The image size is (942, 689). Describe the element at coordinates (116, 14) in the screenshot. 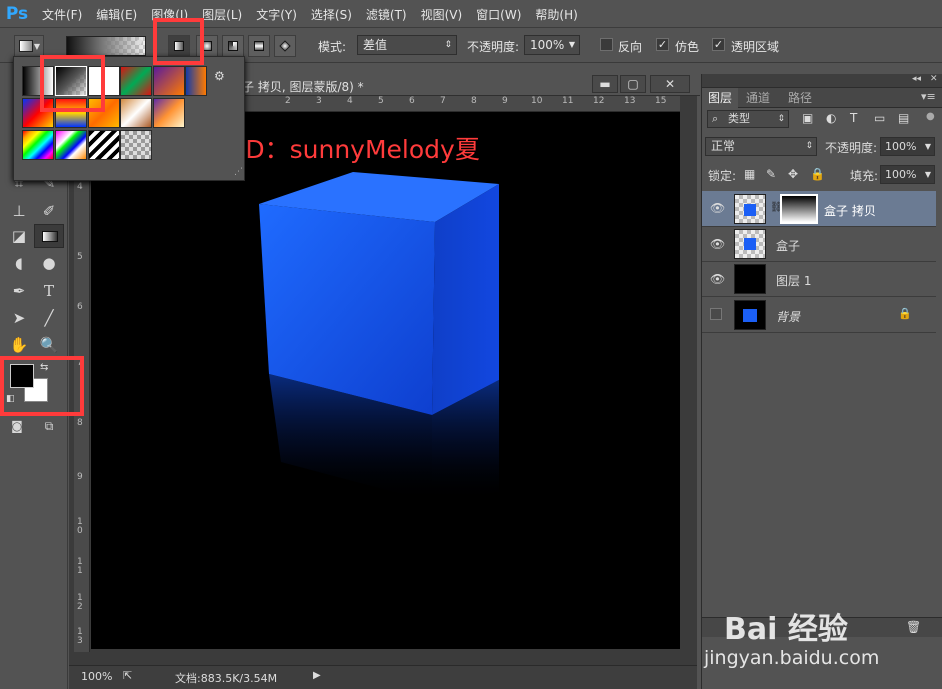

I see `menu-edit: 编辑(E)` at that location.